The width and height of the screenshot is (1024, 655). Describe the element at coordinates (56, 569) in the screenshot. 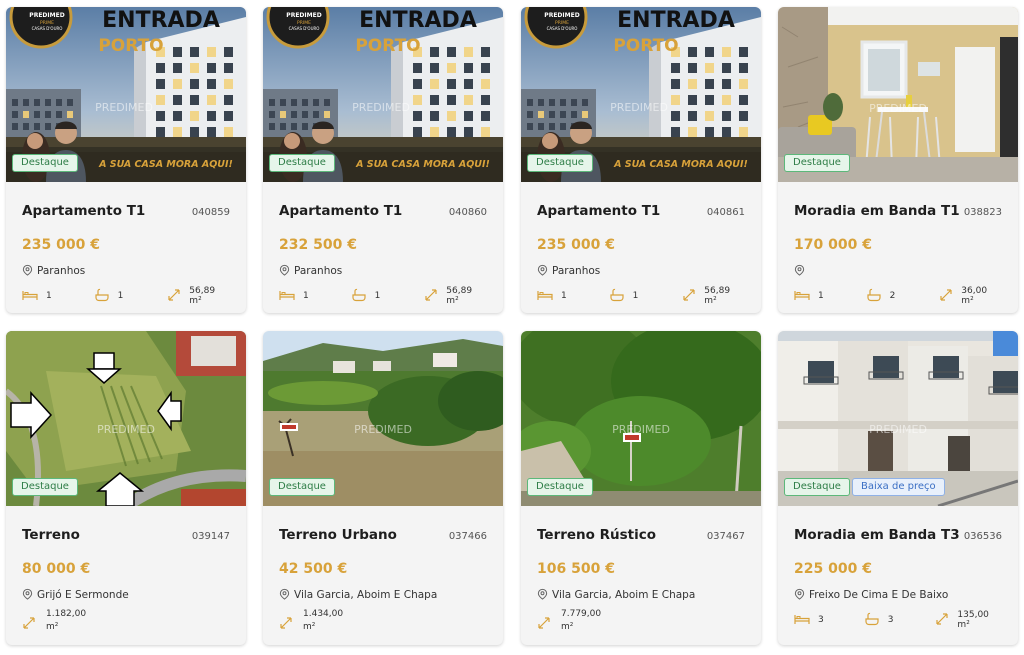

I see `listing-price: 80 000 €` at that location.